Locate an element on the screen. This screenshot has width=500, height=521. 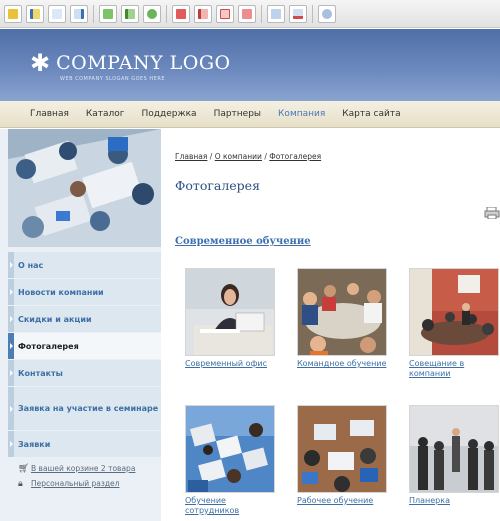
gallery-caption: Командное обучение is located at coordinates (342, 364).